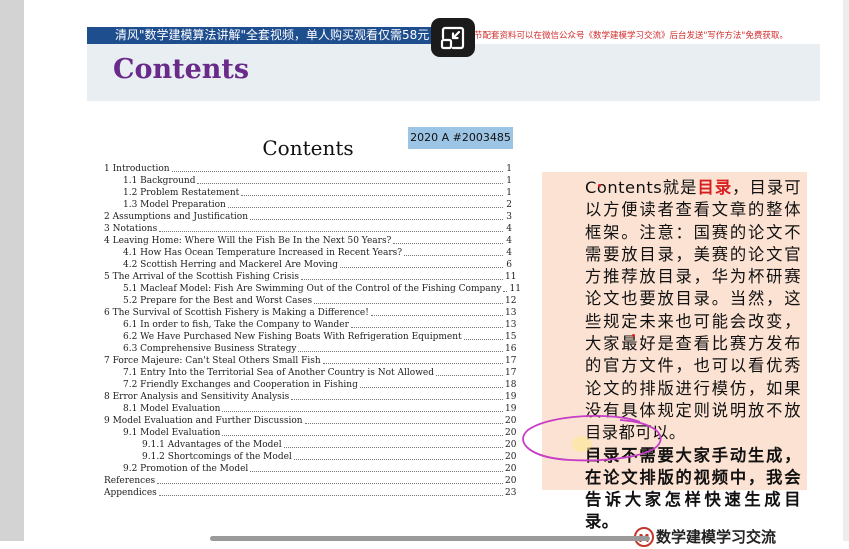 The width and height of the screenshot is (849, 549). Describe the element at coordinates (308, 148) in the screenshot. I see `document-title: Contents` at that location.